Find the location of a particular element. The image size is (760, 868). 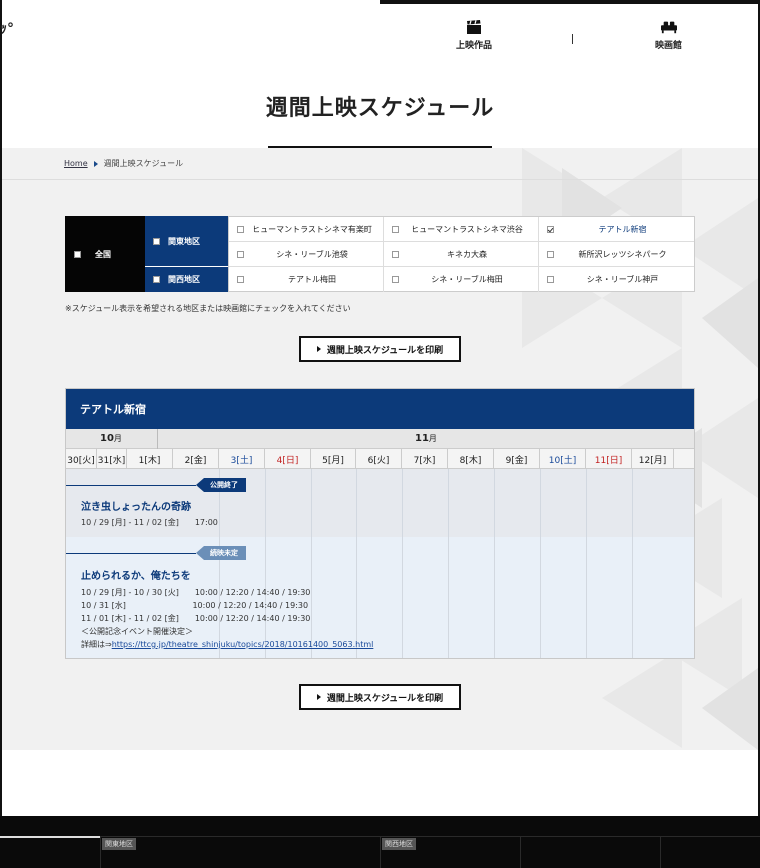

filter-all-nationwide: 全国 is located at coordinates (105, 254).